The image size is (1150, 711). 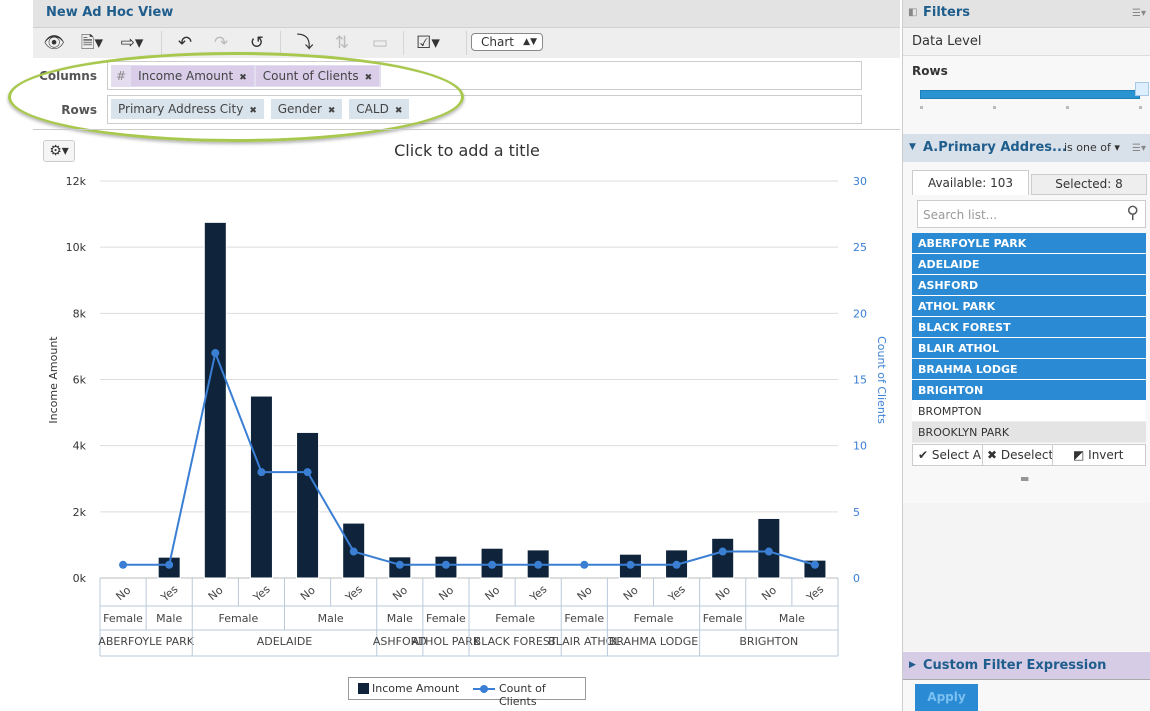 I want to click on filter-list-item: BROOKLYN PARK, so click(x=1029, y=432).